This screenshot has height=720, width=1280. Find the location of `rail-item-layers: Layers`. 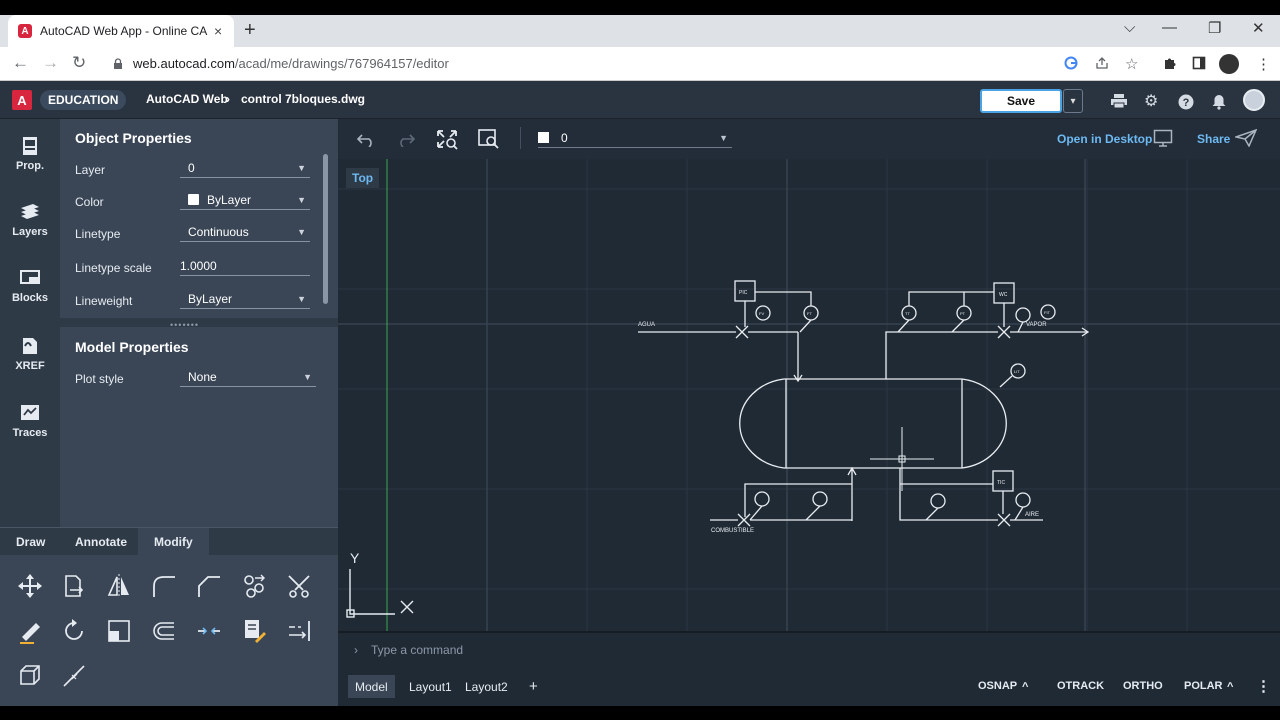

rail-item-layers: Layers is located at coordinates (30, 220).